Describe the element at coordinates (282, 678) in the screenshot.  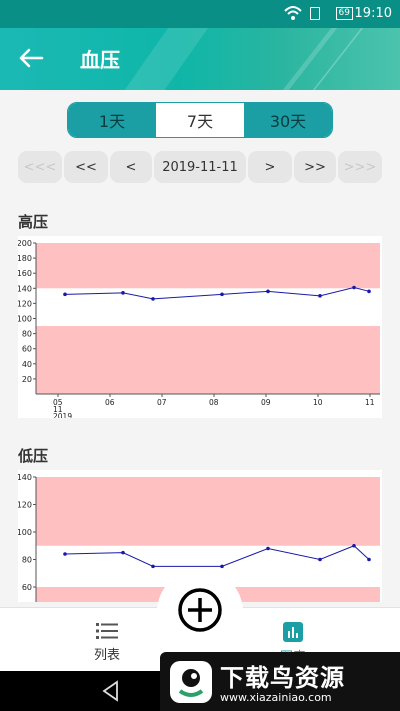
I see `watermark-title: 下载鸟资源` at that location.